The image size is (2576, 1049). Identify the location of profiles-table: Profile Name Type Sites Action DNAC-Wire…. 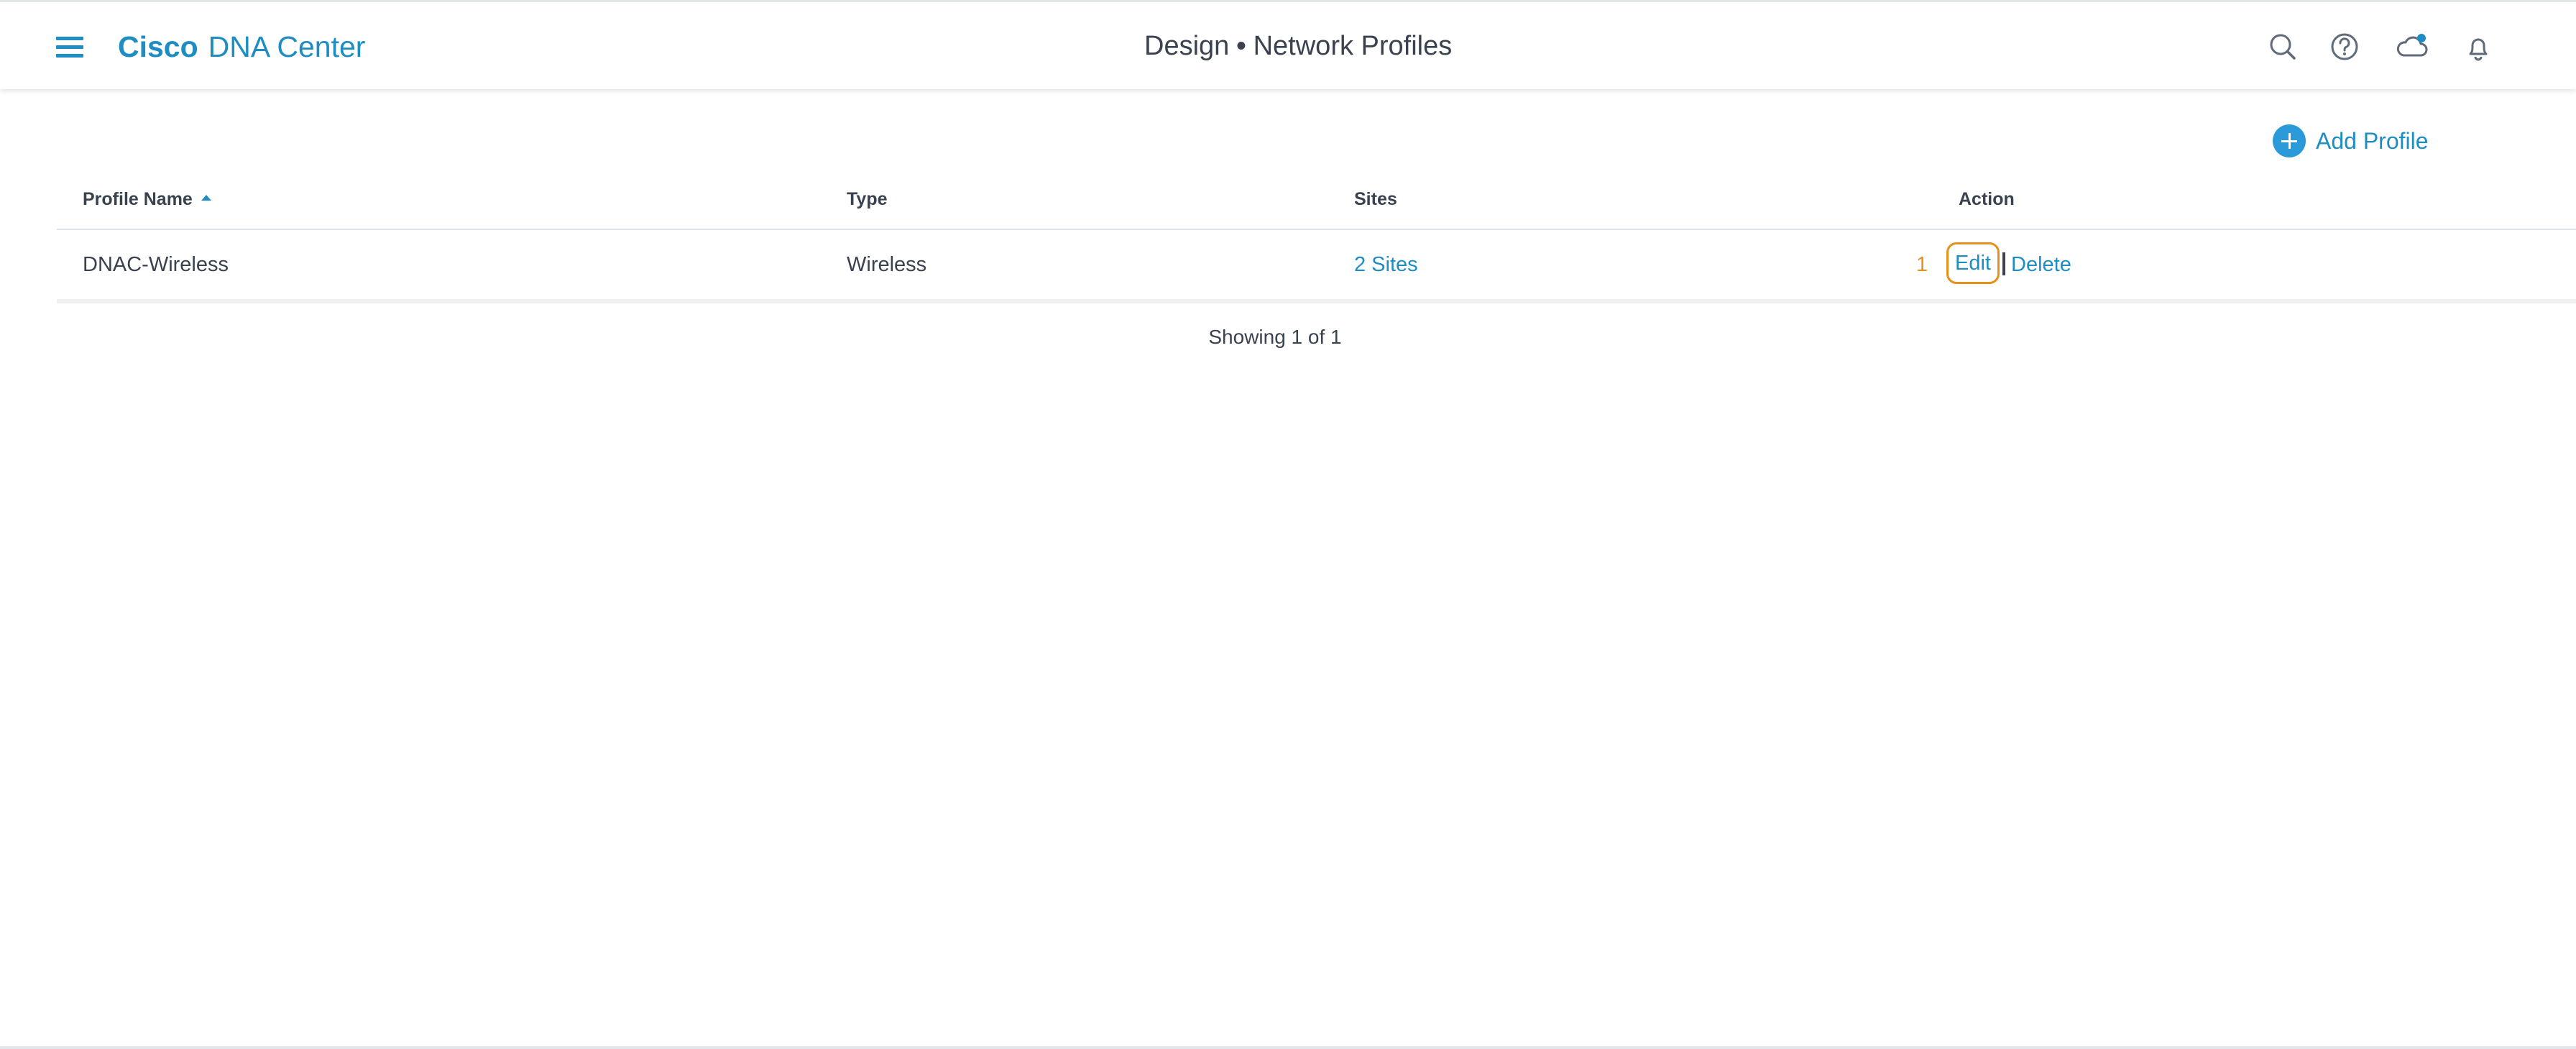
(1316, 241).